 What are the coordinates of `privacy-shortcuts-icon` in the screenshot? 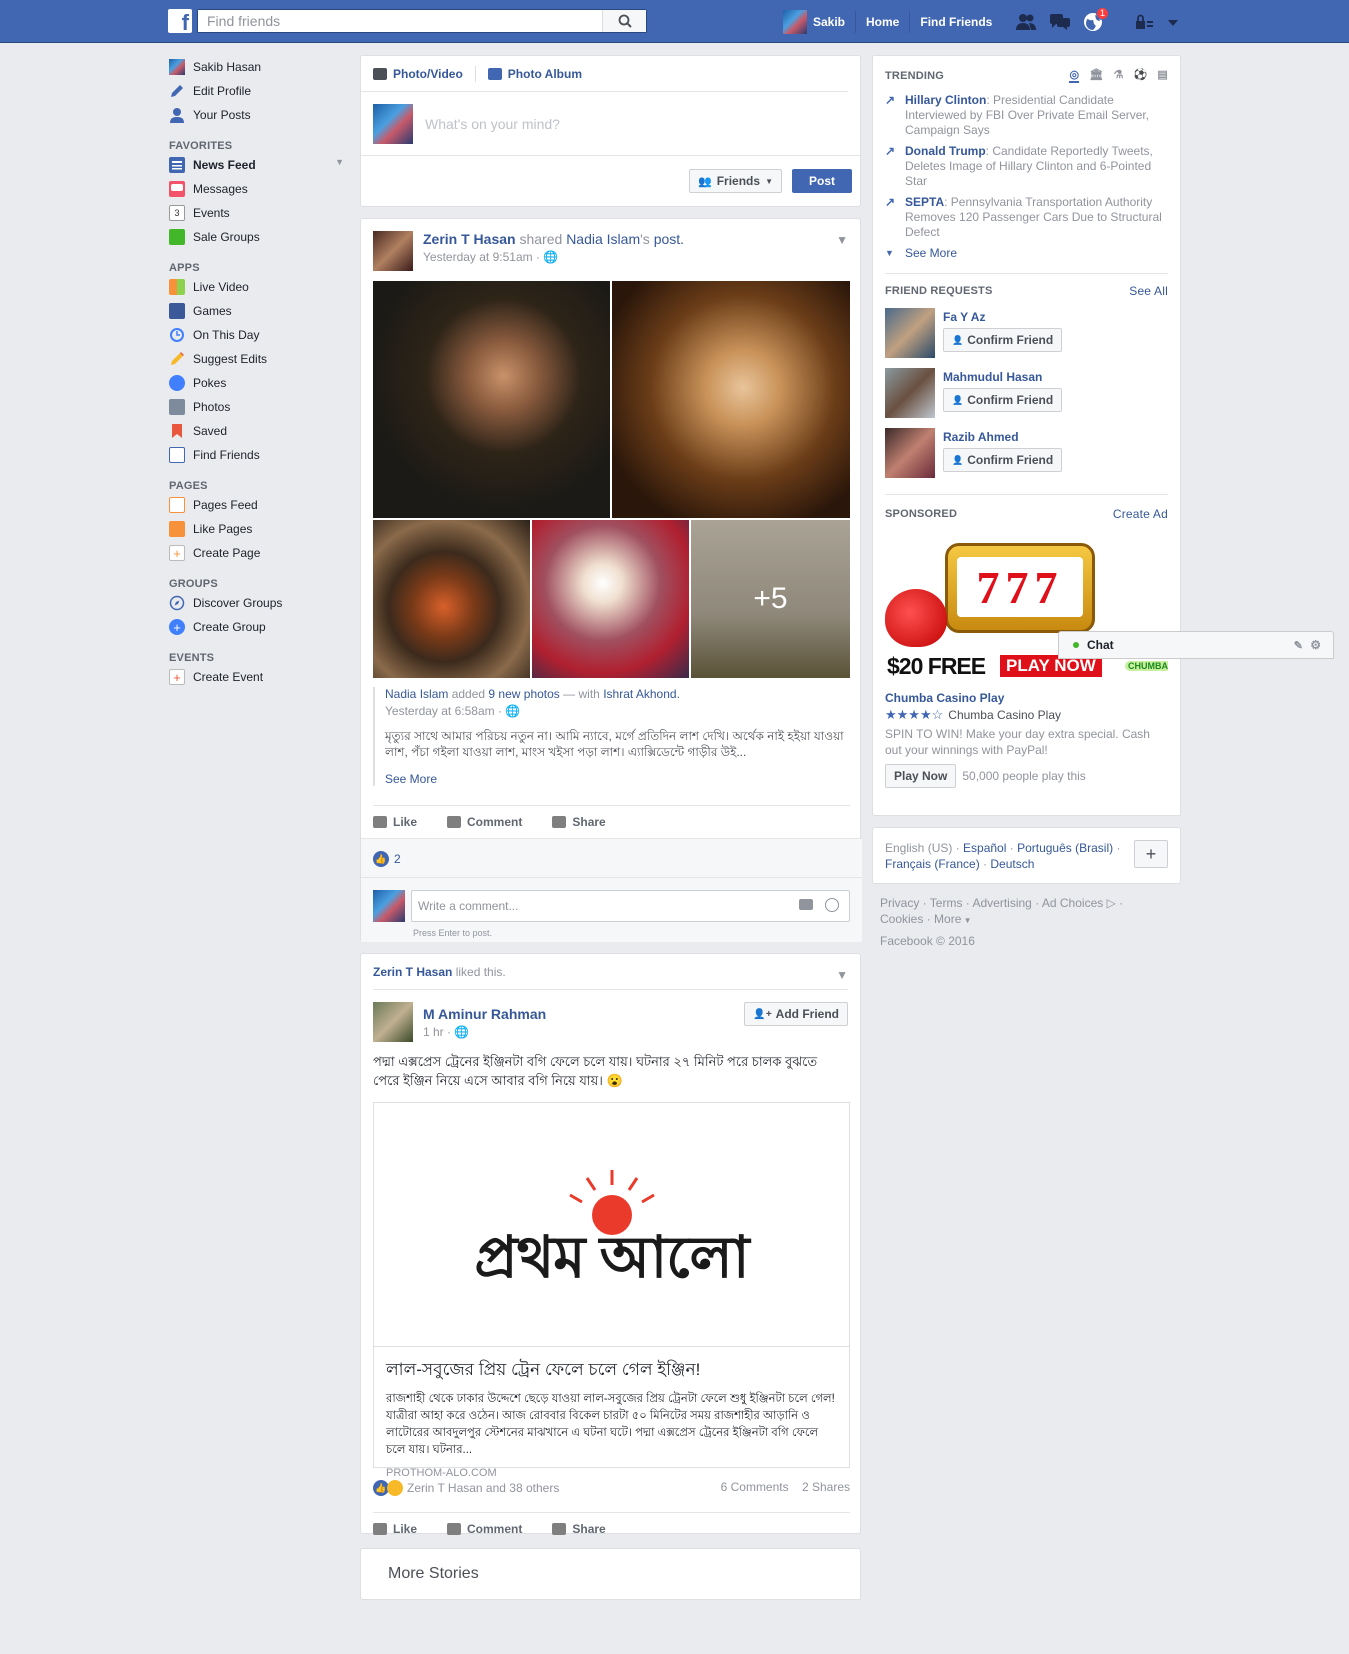 It's located at (1144, 22).